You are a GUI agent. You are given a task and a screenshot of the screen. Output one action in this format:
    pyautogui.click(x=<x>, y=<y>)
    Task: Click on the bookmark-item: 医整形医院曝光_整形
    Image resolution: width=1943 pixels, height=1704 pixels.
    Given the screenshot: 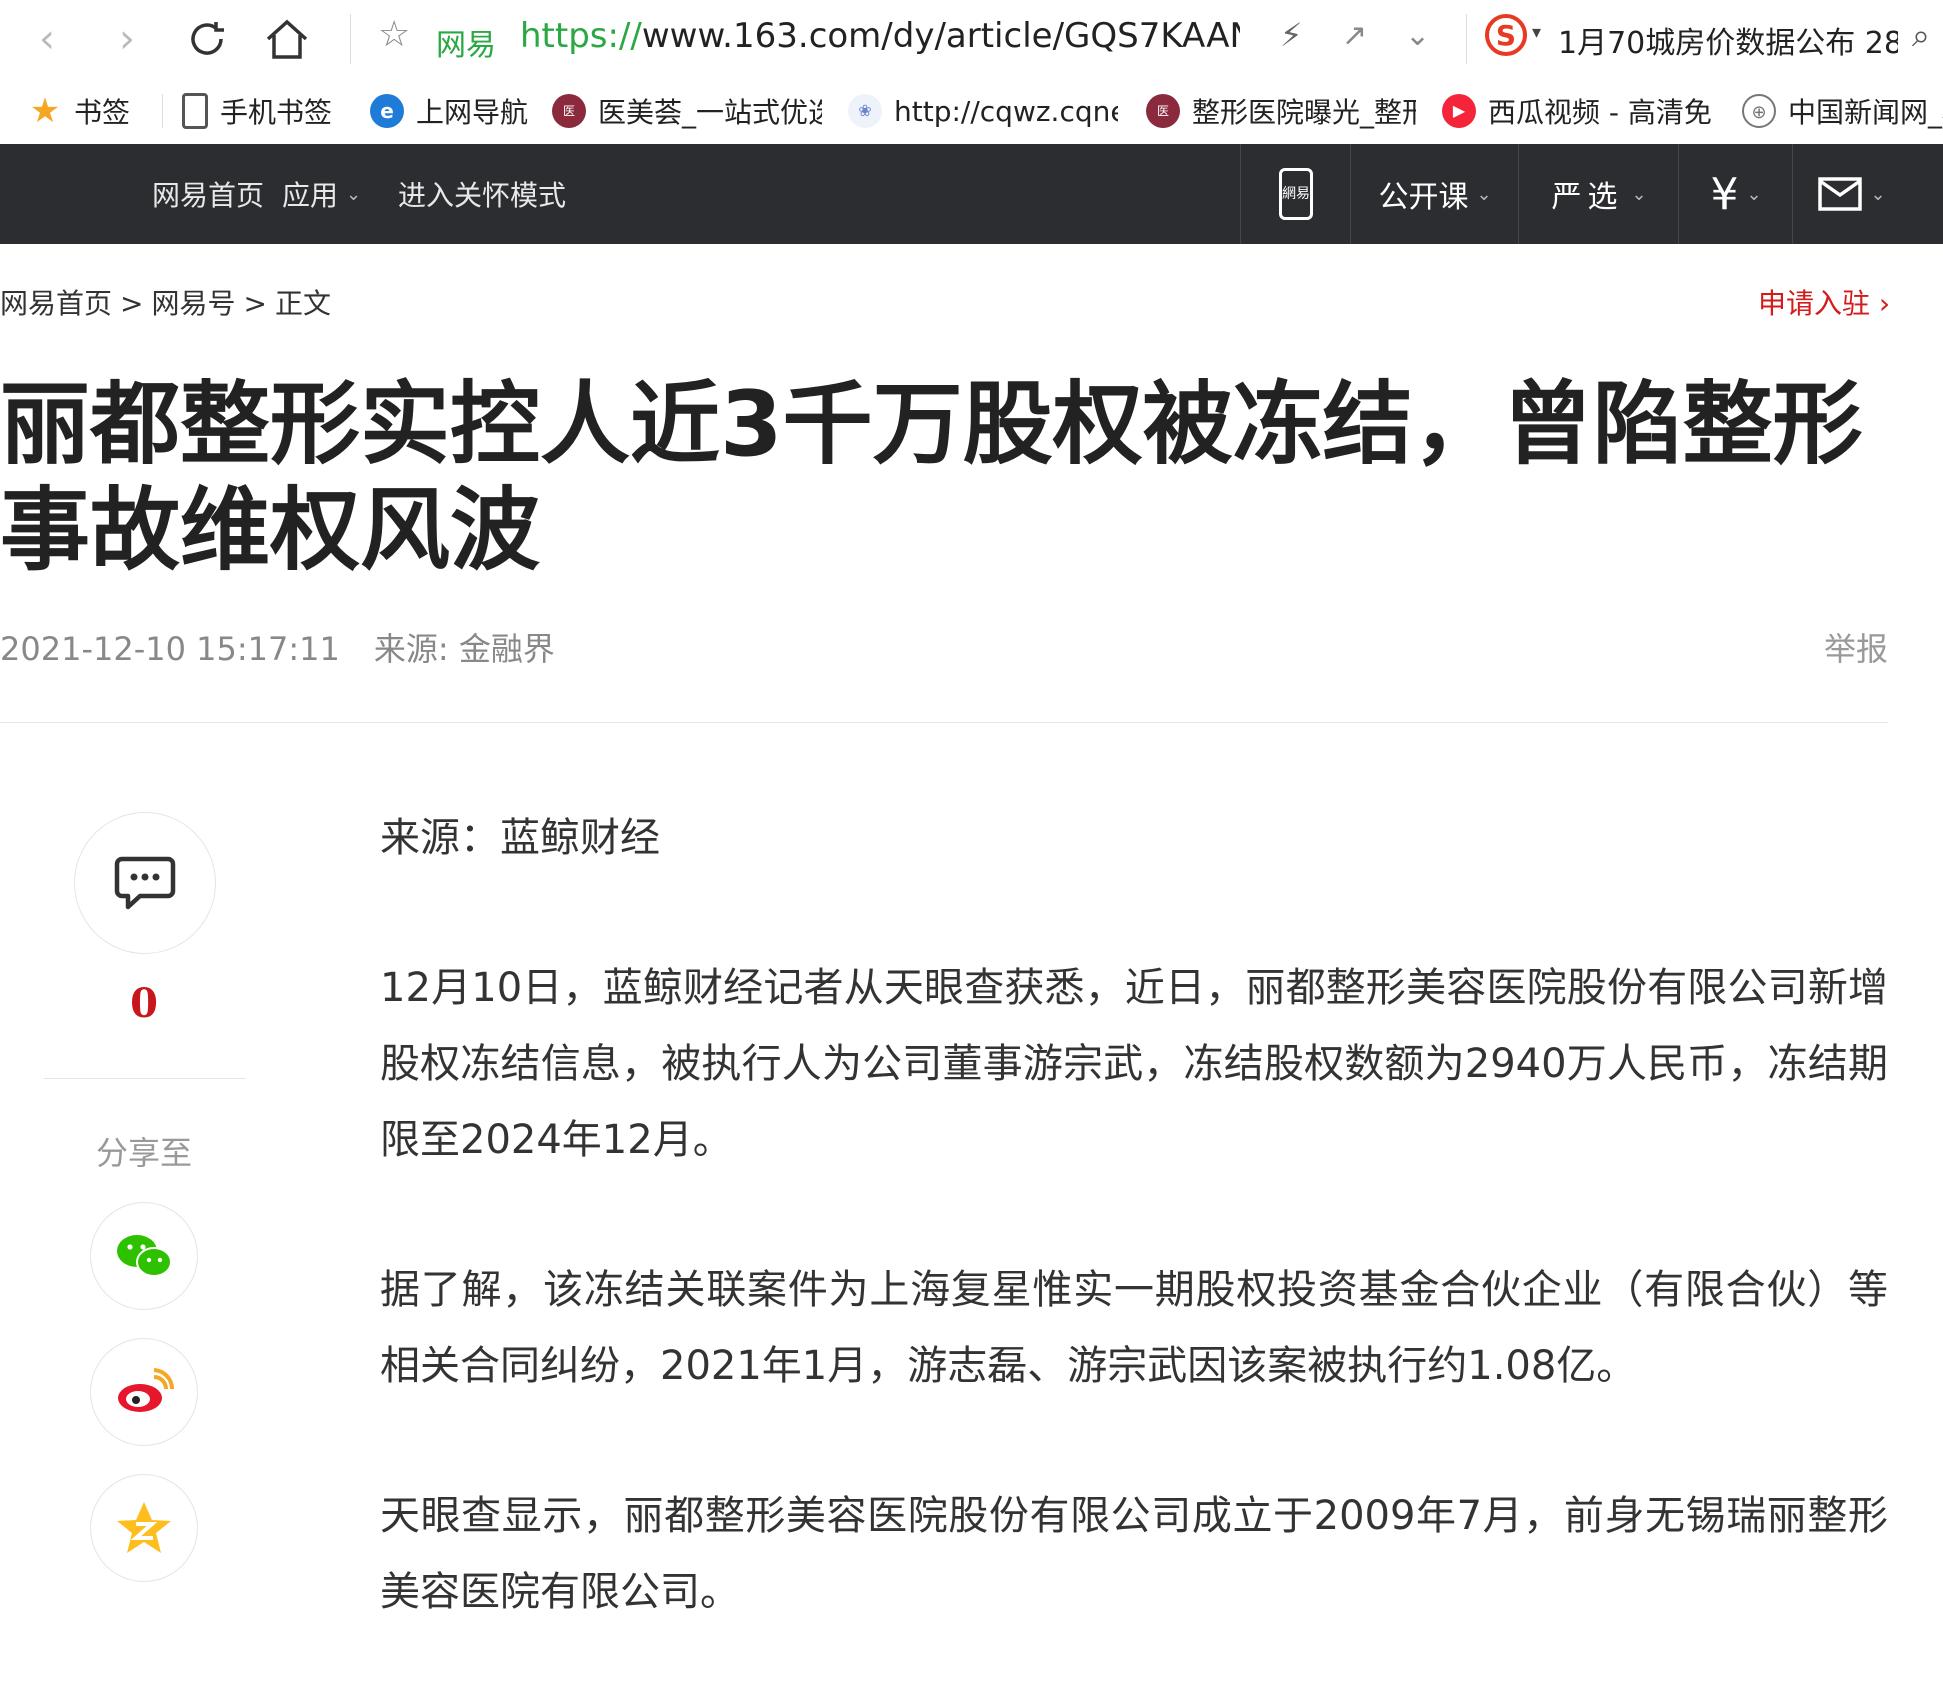 What is the action you would take?
    pyautogui.click(x=1281, y=111)
    